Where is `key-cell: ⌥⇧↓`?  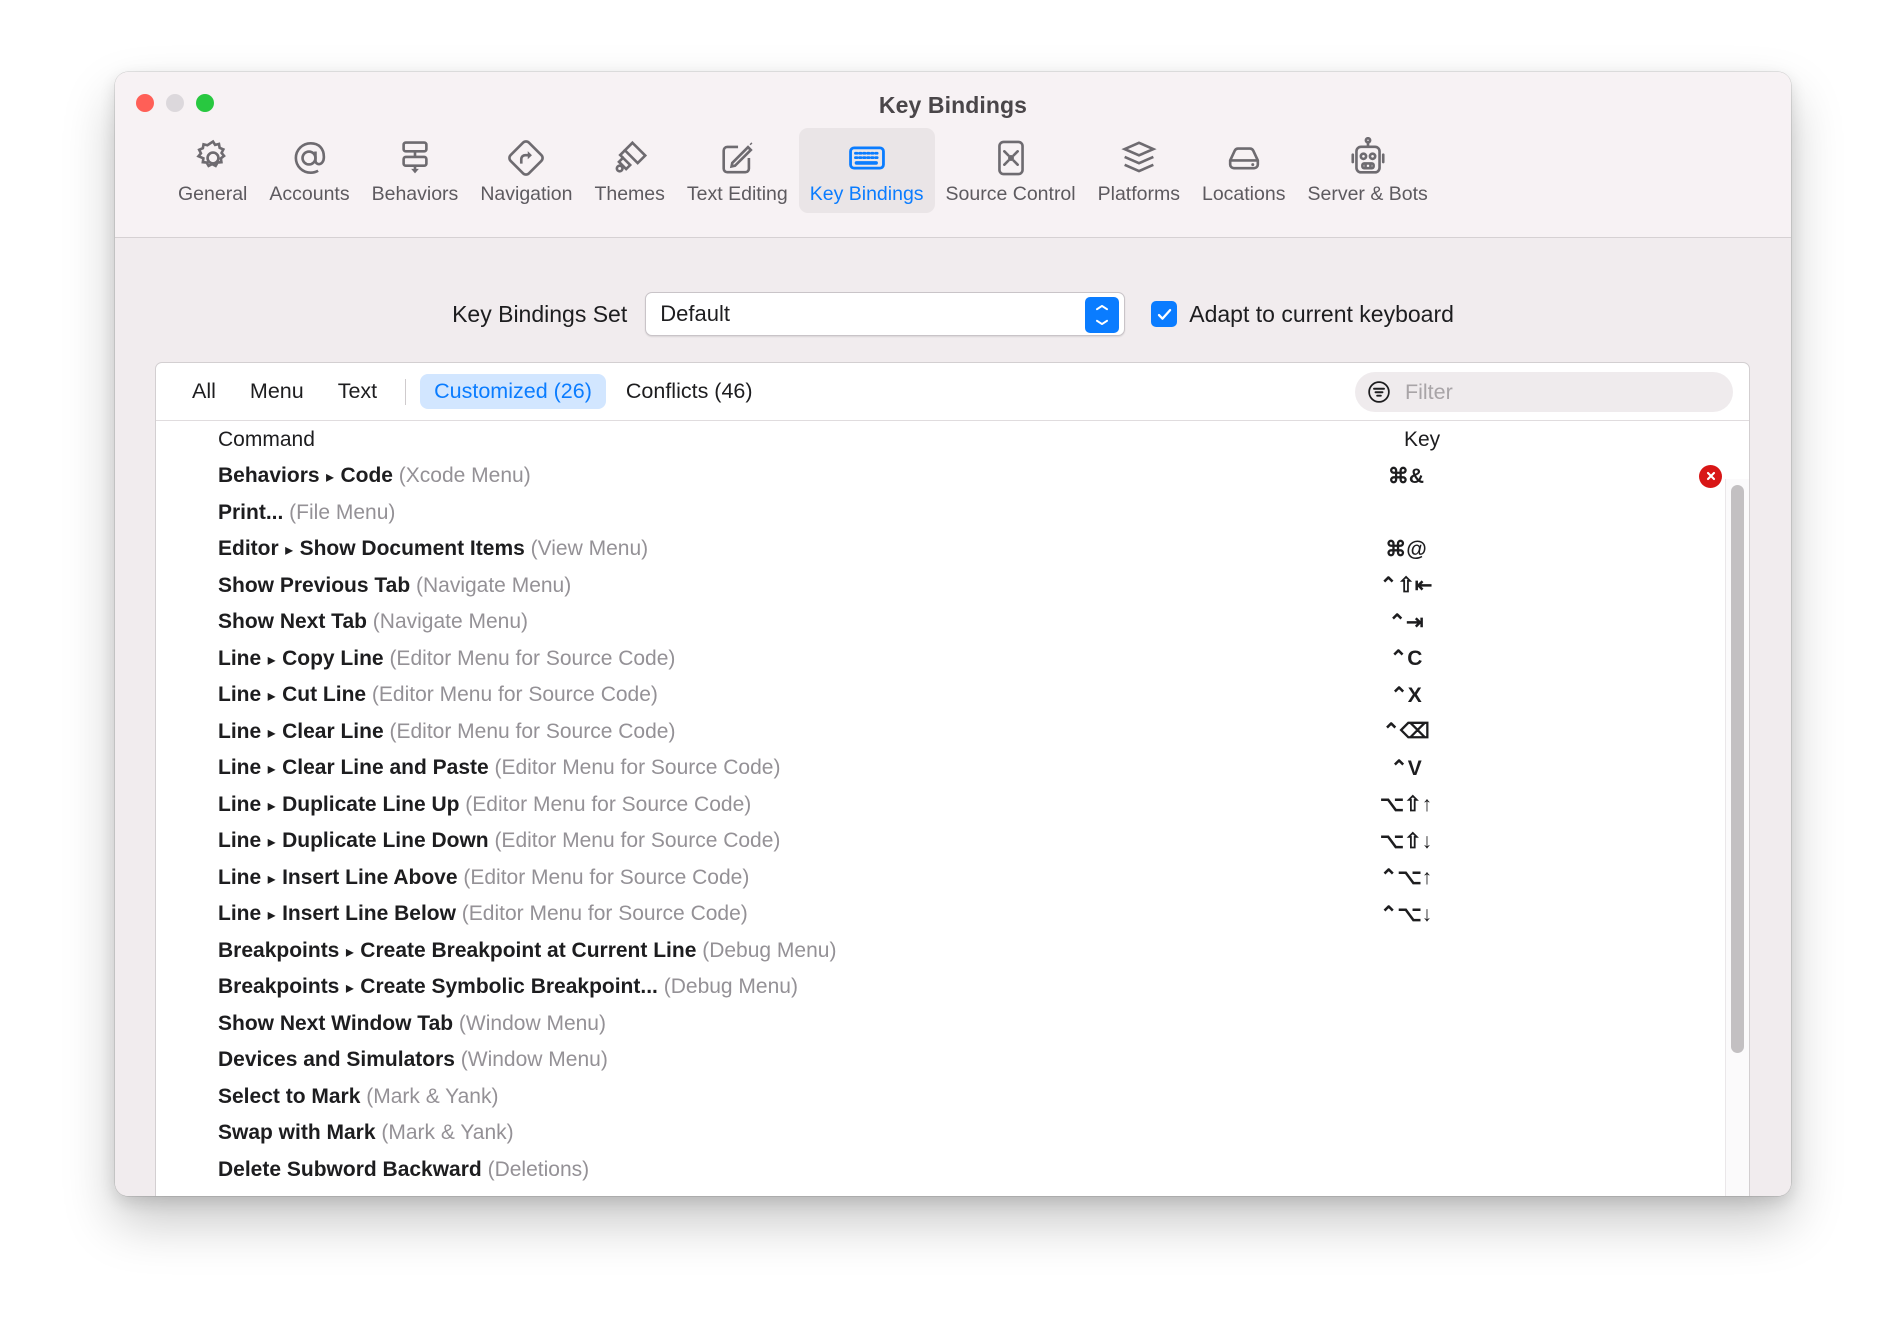 key-cell: ⌥⇧↓ is located at coordinates (1406, 841).